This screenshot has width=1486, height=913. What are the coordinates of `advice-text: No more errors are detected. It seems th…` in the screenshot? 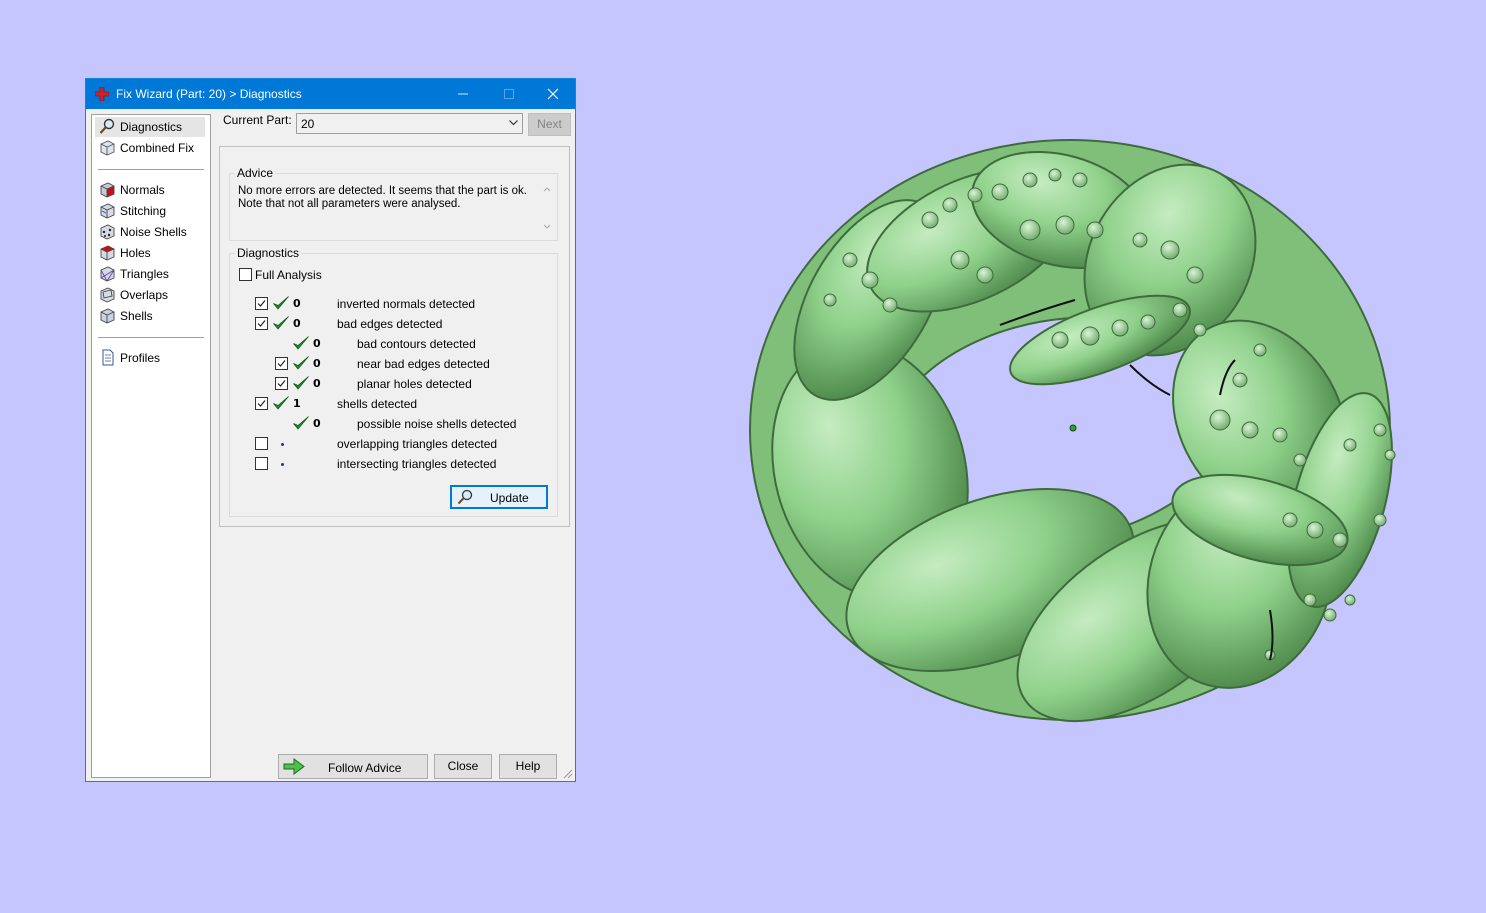 It's located at (393, 209).